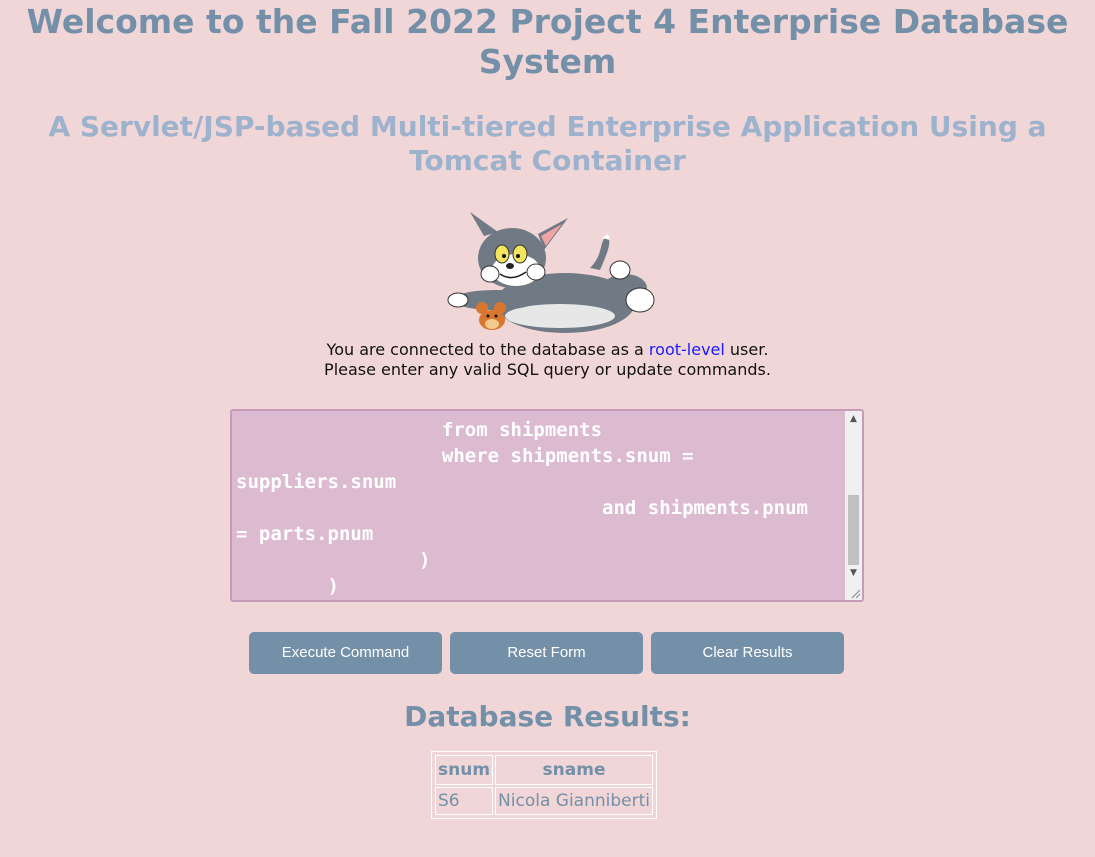  Describe the element at coordinates (487, 349) in the screenshot. I see `connection-prefix: You are connected to the database as a` at that location.